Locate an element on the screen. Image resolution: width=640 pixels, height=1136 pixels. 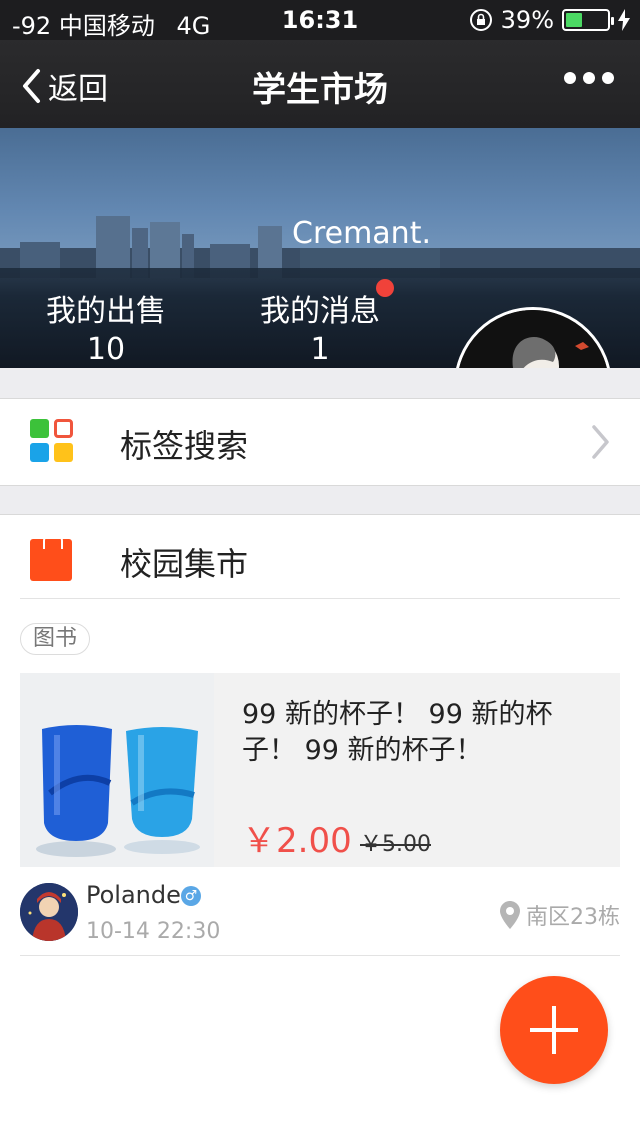
more-dots-icon is located at coordinates (589, 78).